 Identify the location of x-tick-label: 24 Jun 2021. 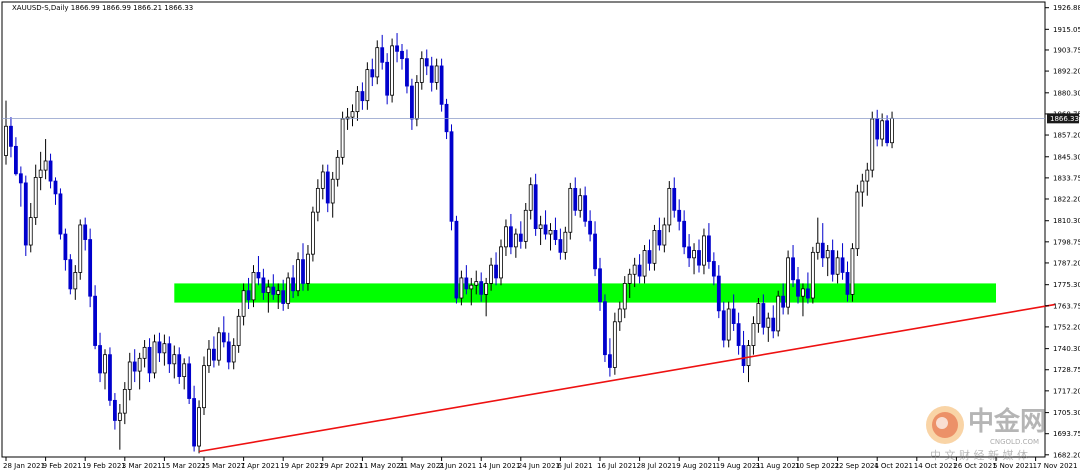
(539, 466).